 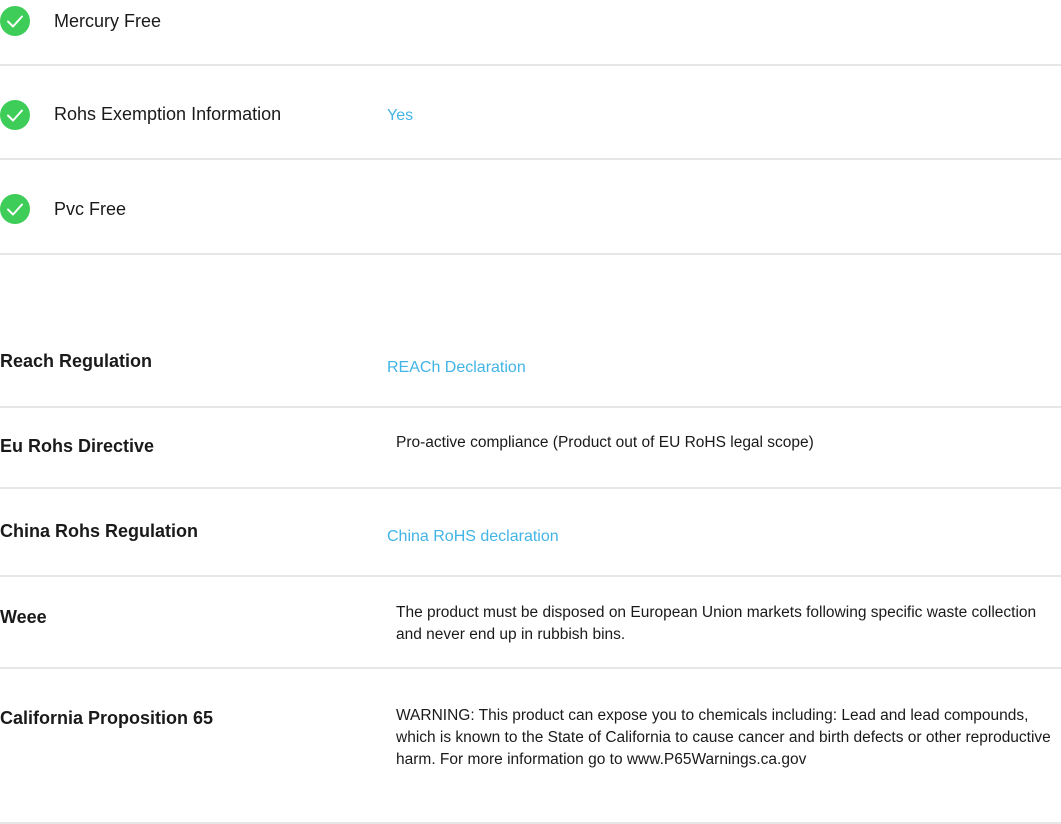 I want to click on regulation-label: Eu Rohs Directive, so click(x=77, y=446).